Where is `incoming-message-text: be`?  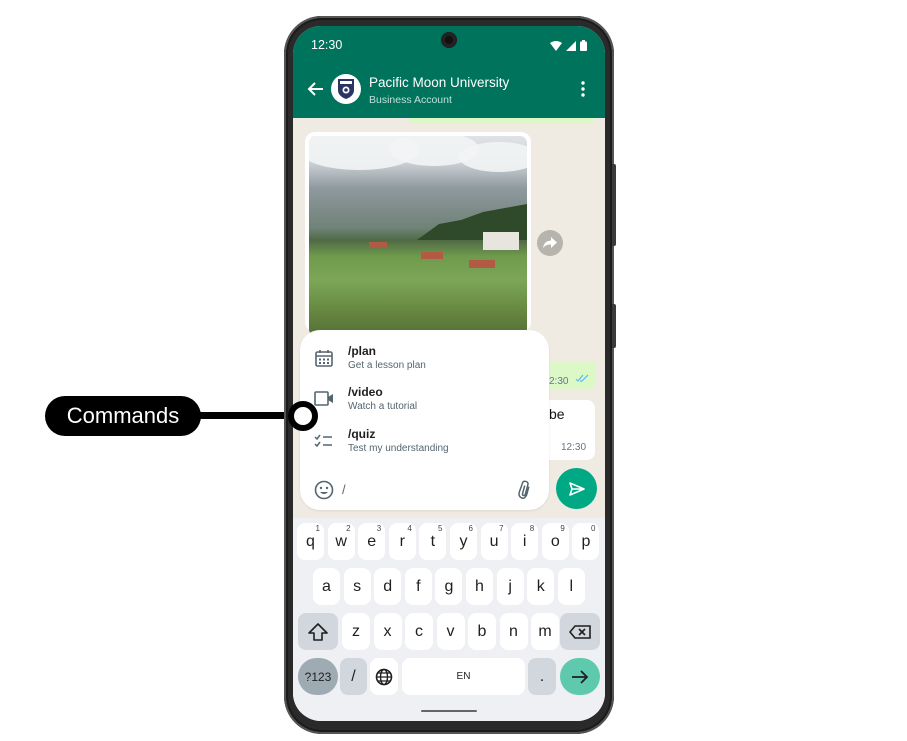 incoming-message-text: be is located at coordinates (557, 414).